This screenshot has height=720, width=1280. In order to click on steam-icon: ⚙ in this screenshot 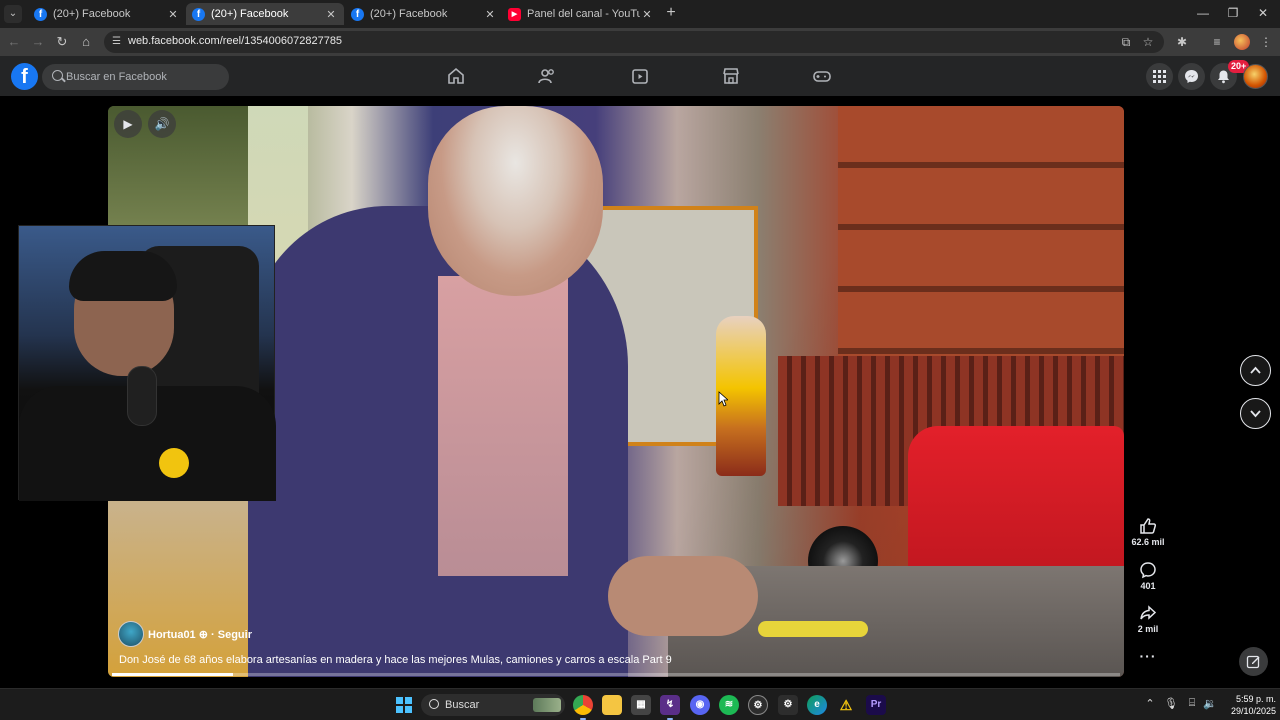, I will do `click(758, 705)`.